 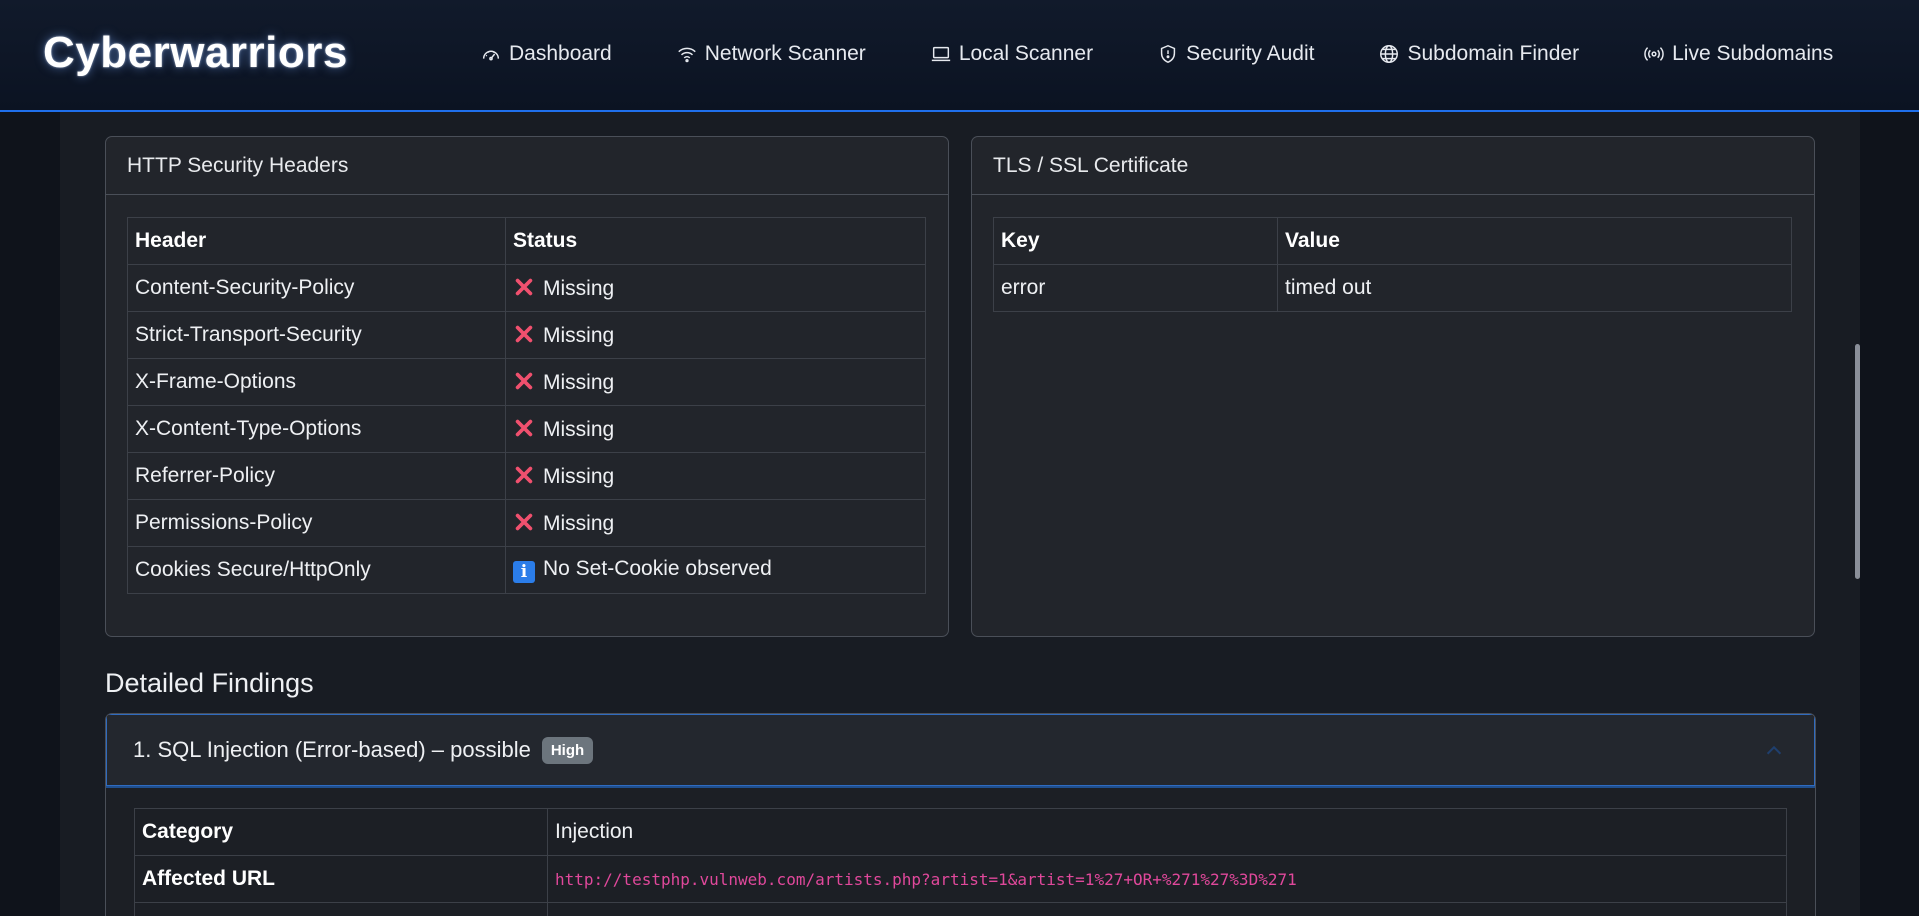 I want to click on scrollbar-thumb, so click(x=1857, y=461).